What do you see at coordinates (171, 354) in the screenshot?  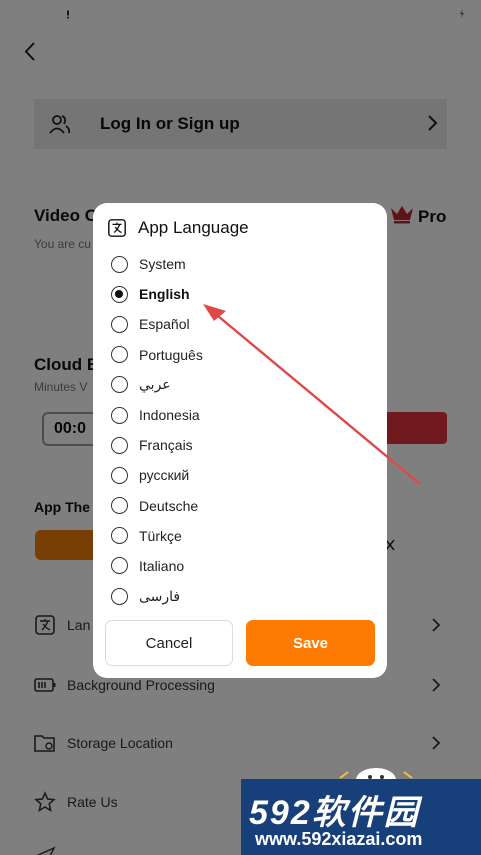 I see `language-option-label: Português` at bounding box center [171, 354].